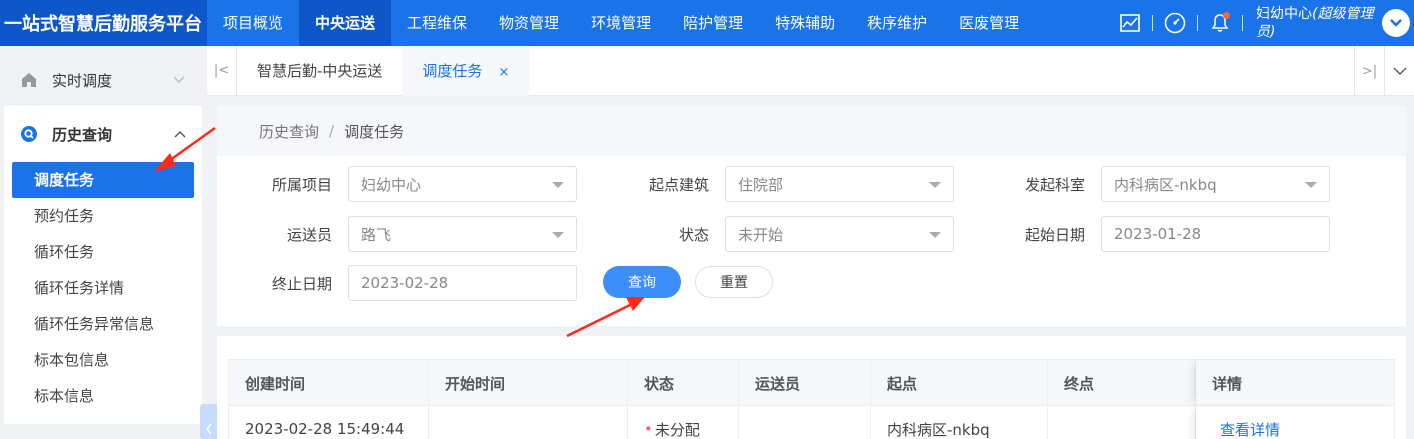  What do you see at coordinates (1122, 422) in the screenshot?
I see `cell-destination` at bounding box center [1122, 422].